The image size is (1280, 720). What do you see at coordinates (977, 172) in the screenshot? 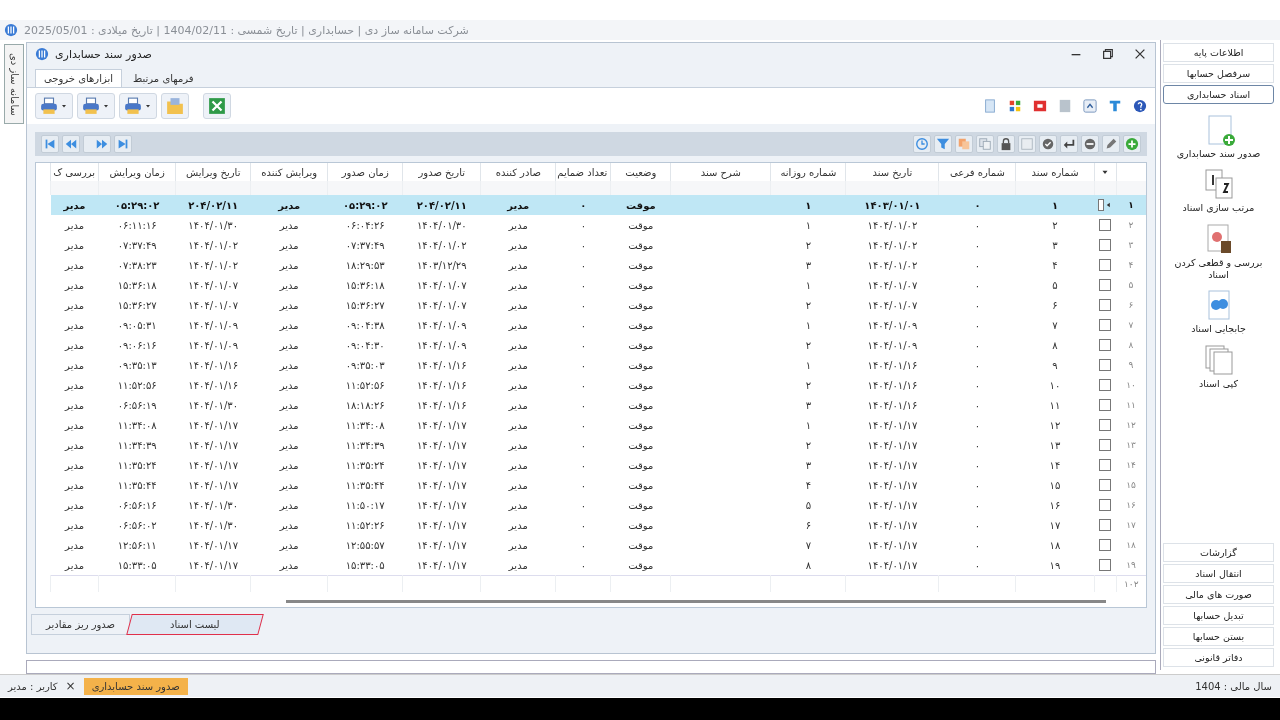
I see `column-header: شماره فرعی` at bounding box center [977, 172].